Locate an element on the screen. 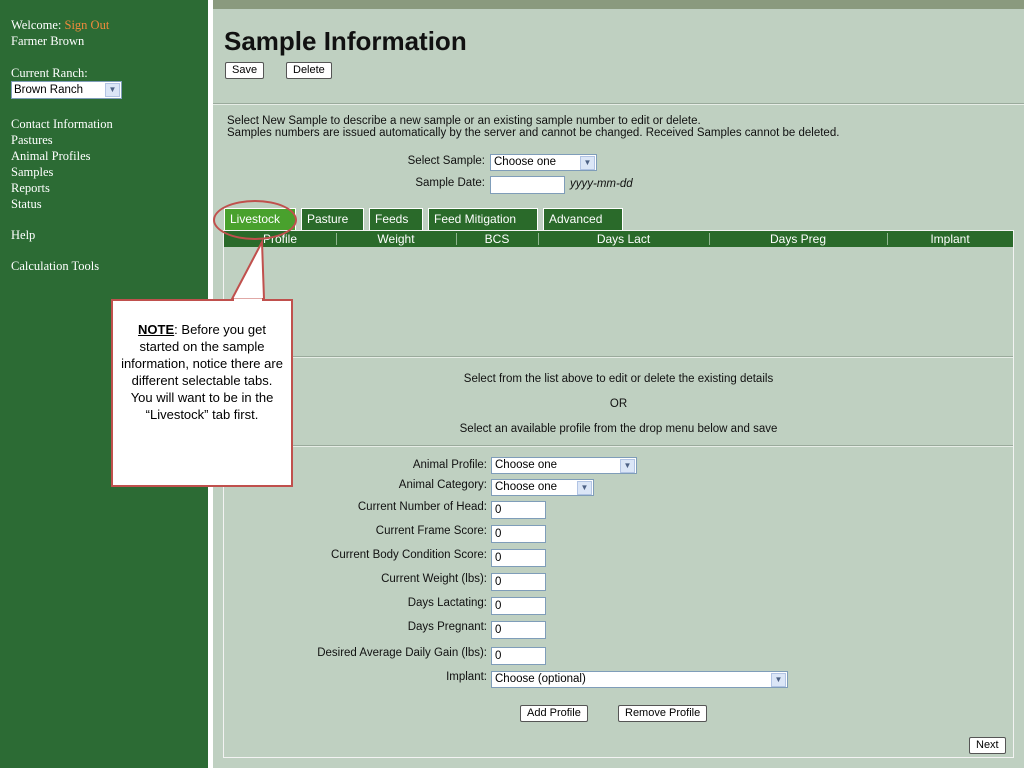  sidebar-item-pastures: Pastures is located at coordinates (109, 140).